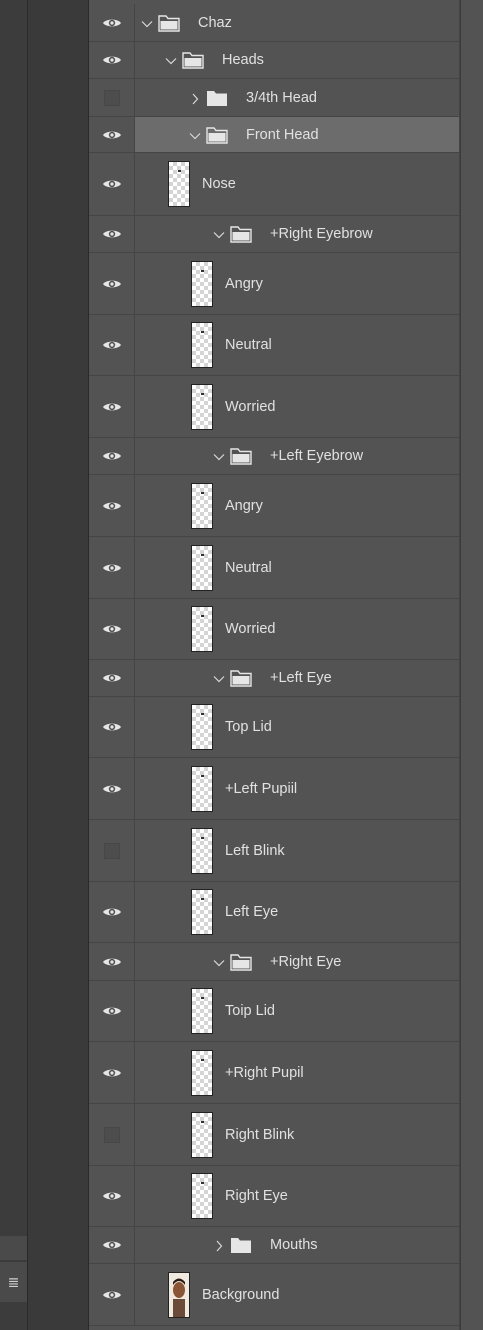 The image size is (483, 1330). What do you see at coordinates (248, 568) in the screenshot?
I see `layer-name: Neutral` at bounding box center [248, 568].